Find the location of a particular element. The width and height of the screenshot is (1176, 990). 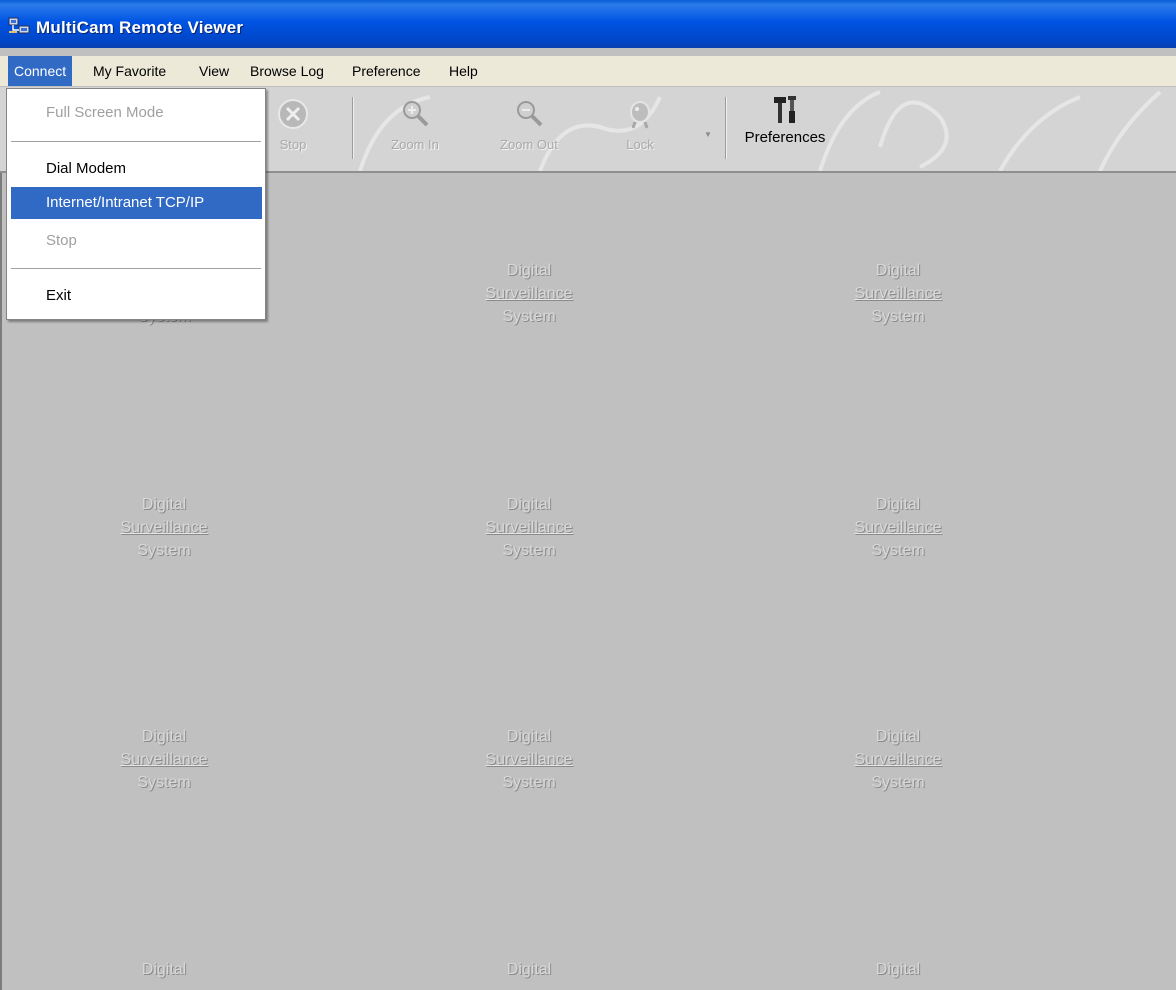

preferences-button-label: Preferences is located at coordinates (785, 137).